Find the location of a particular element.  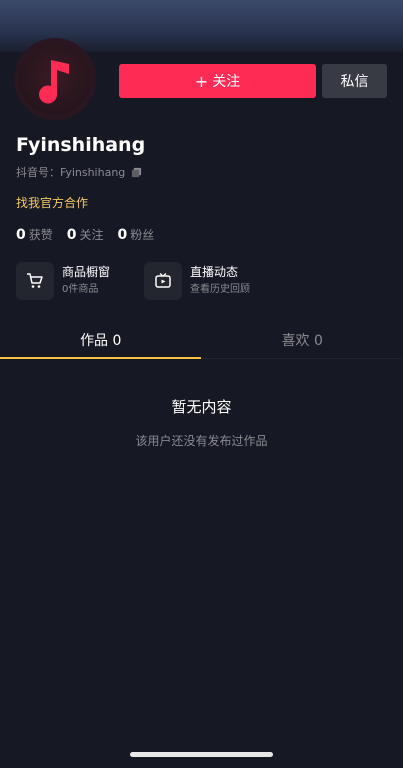

stat-likes-label: 获赞 is located at coordinates (40, 235).